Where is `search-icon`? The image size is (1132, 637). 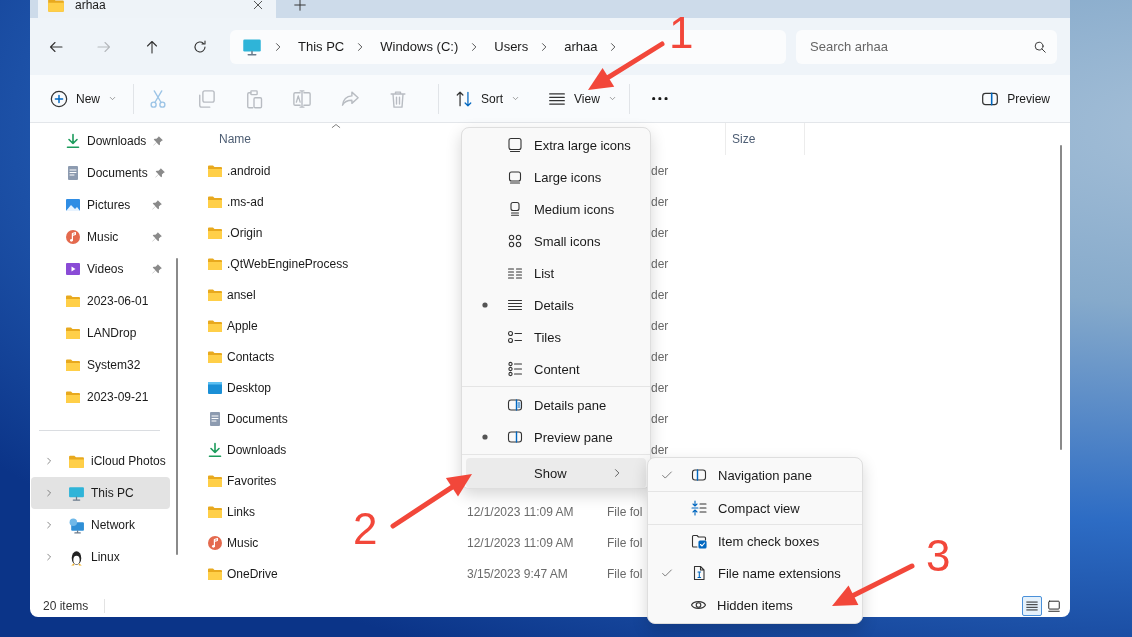 search-icon is located at coordinates (1040, 46).